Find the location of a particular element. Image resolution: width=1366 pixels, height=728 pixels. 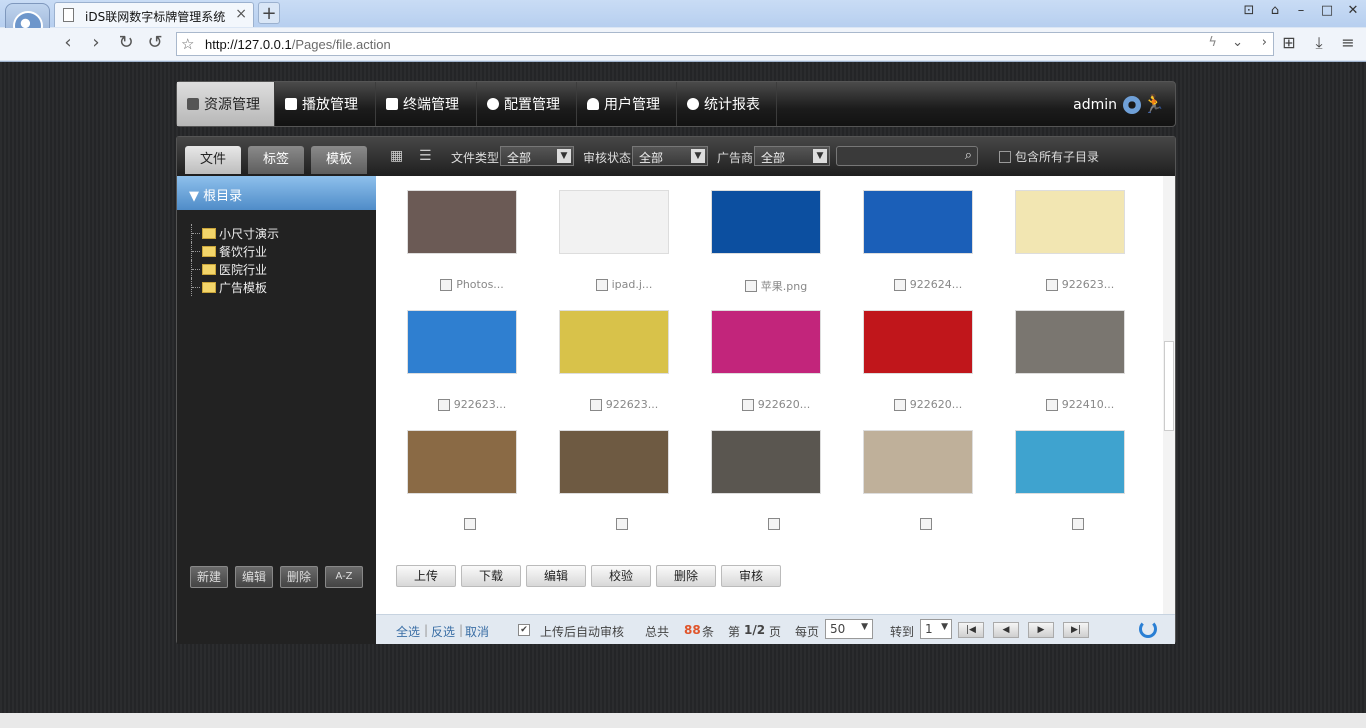

nav-item-terminals: 终端管理 is located at coordinates (426, 104).